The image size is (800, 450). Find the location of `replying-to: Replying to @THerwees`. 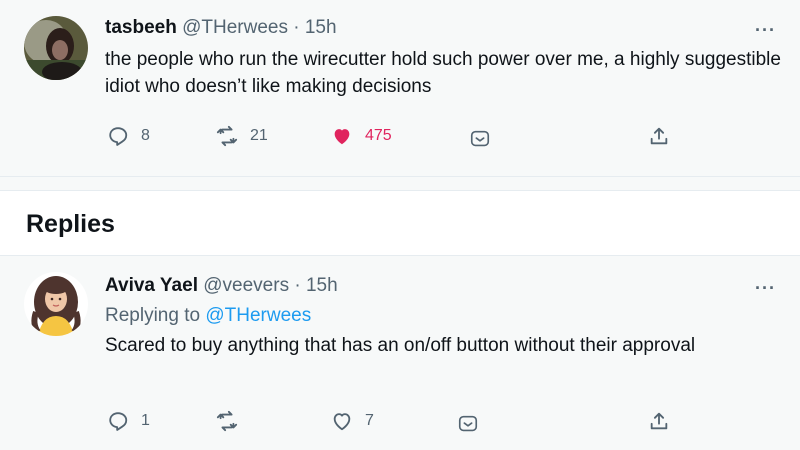

replying-to: Replying to @THerwees is located at coordinates (208, 316).